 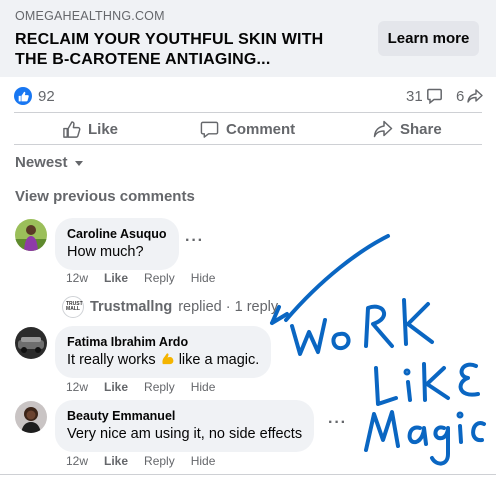 I want to click on letter-a, so click(x=417, y=435).